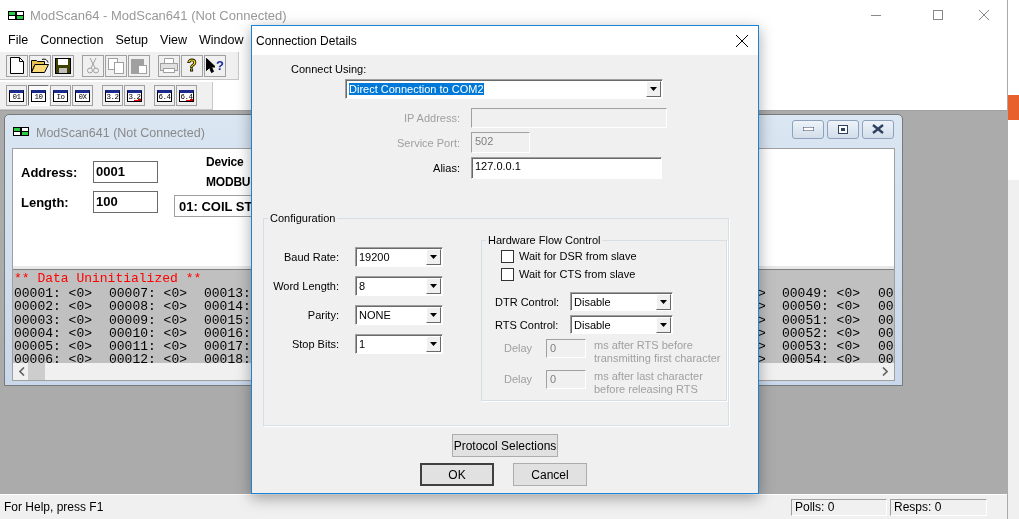  What do you see at coordinates (36, 371) in the screenshot?
I see `scroll-thumb` at bounding box center [36, 371].